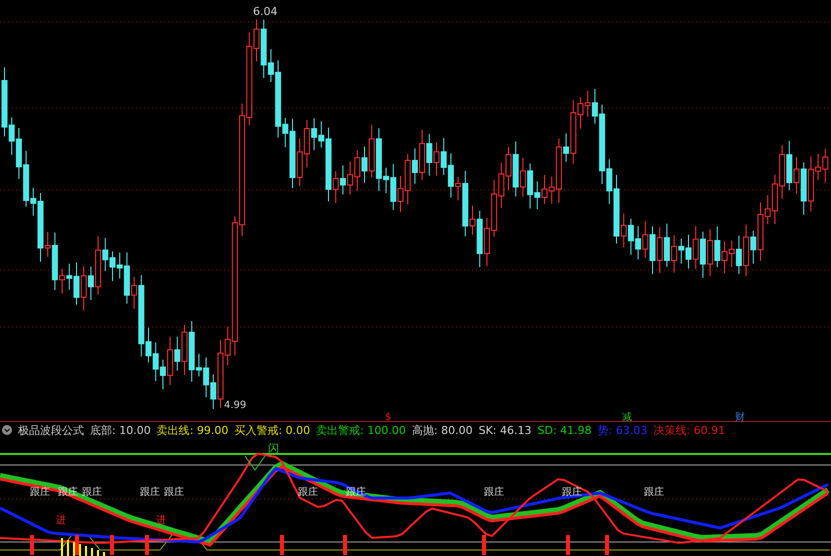 This screenshot has width=831, height=556. Describe the element at coordinates (565, 430) in the screenshot. I see `indicator-value: SD: 41.98` at that location.